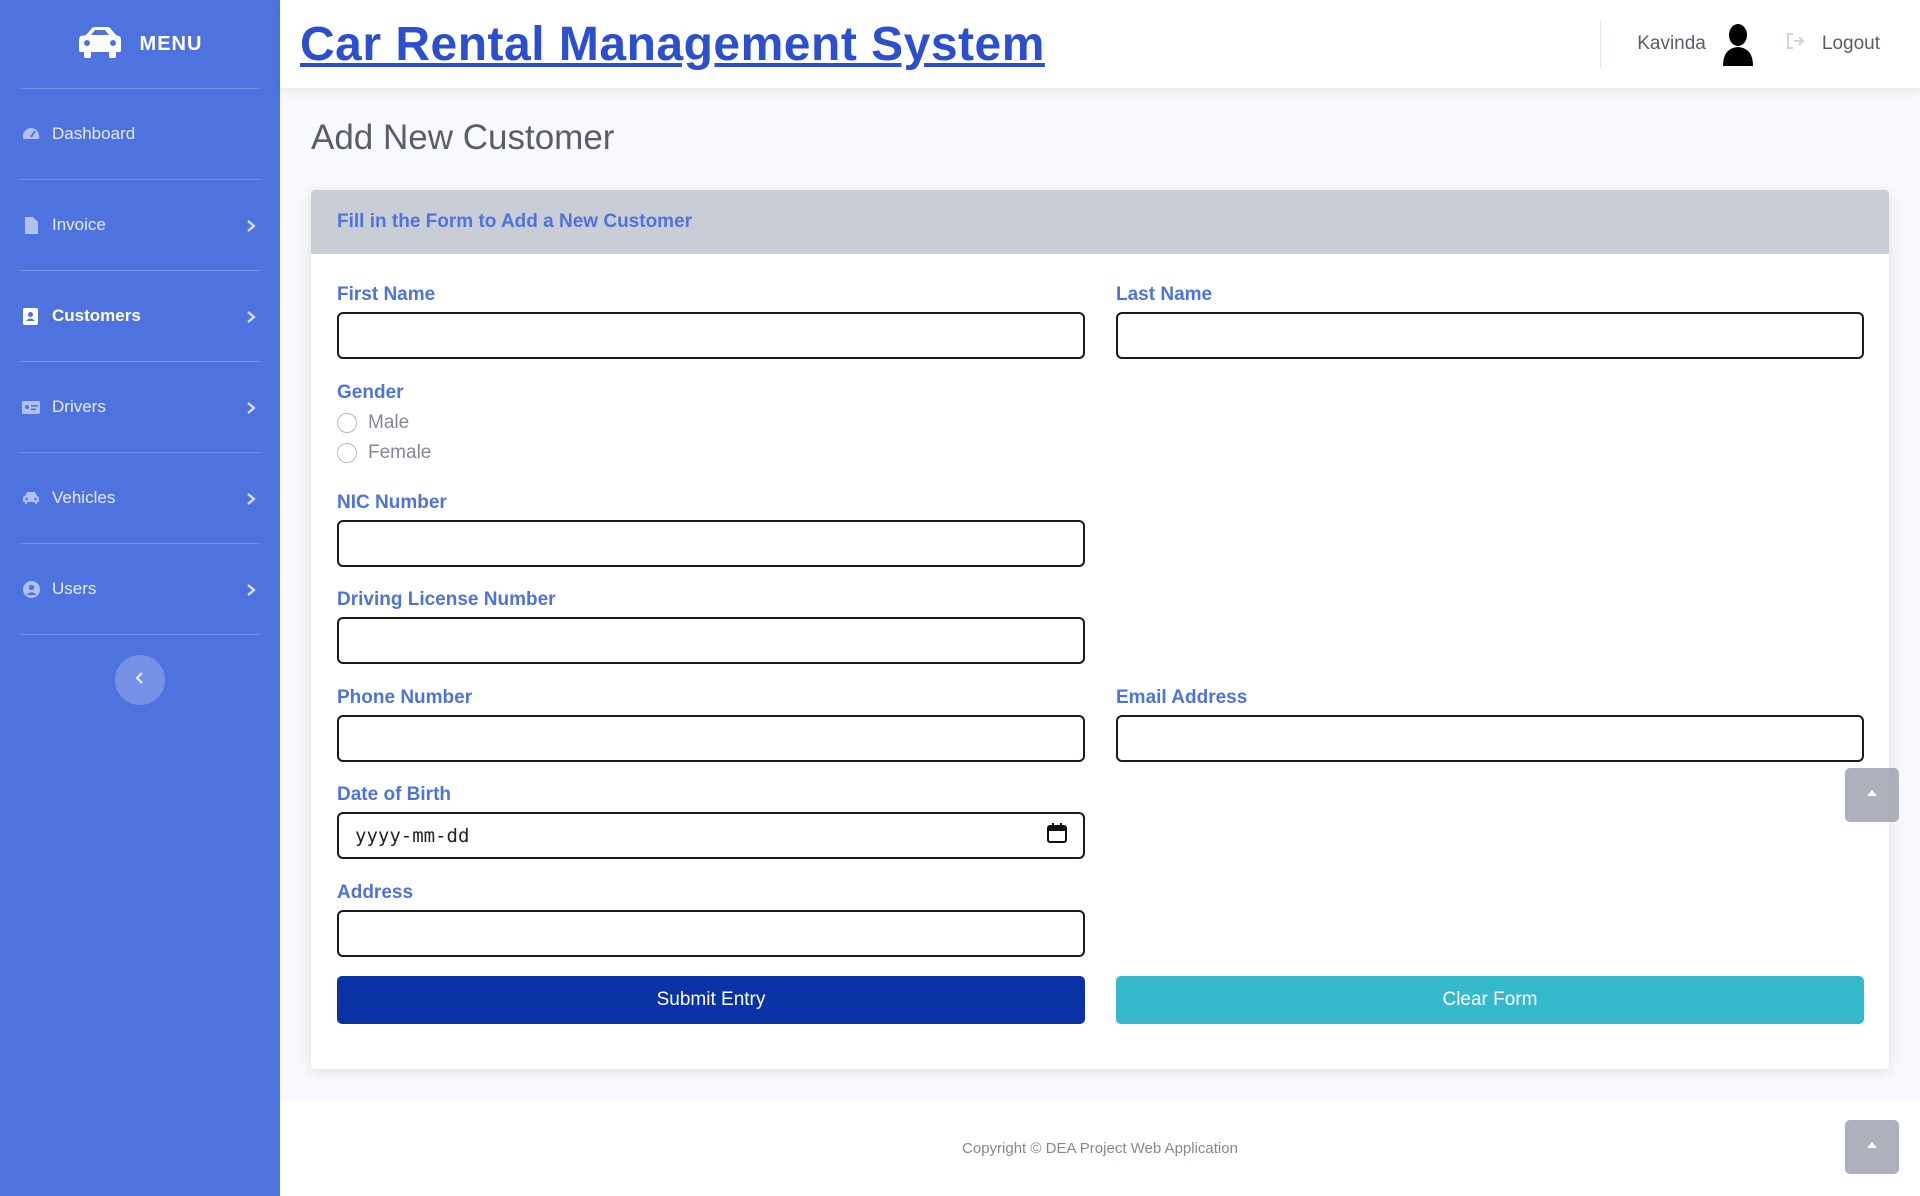  Describe the element at coordinates (1100, 222) in the screenshot. I see `card-header: Fill in the Form to Add a New Customer` at that location.